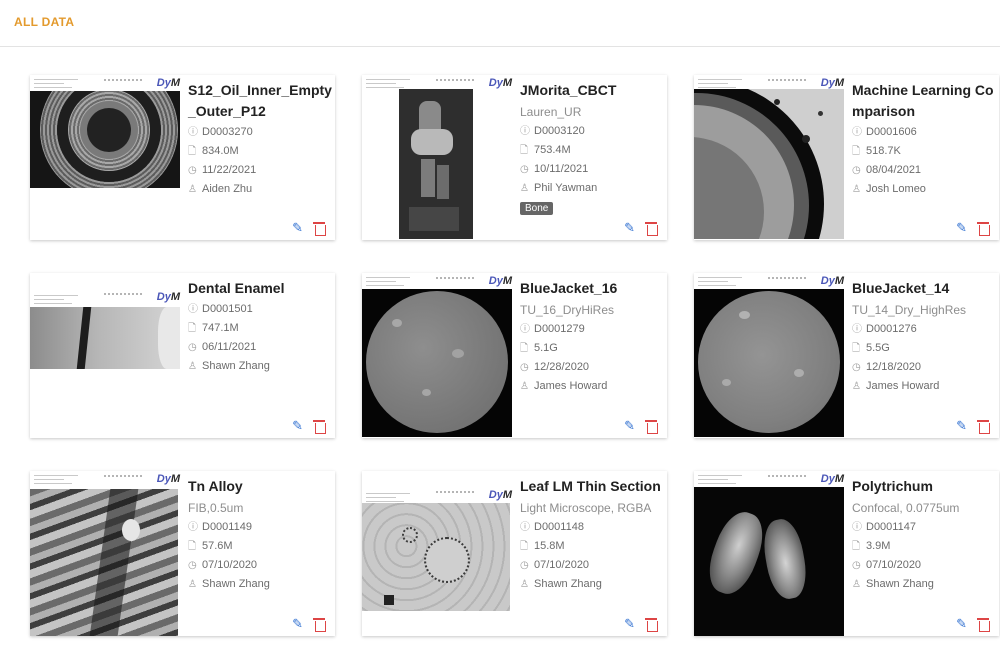 The height and width of the screenshot is (656, 1000). What do you see at coordinates (260, 486) in the screenshot?
I see `dataset-title: Tn Alloy` at bounding box center [260, 486].